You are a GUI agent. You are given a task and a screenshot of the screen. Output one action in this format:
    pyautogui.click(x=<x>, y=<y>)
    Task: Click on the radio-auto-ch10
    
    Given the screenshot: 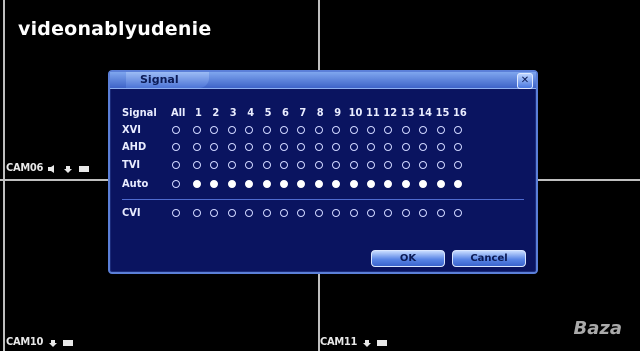 What is the action you would take?
    pyautogui.click(x=353, y=184)
    